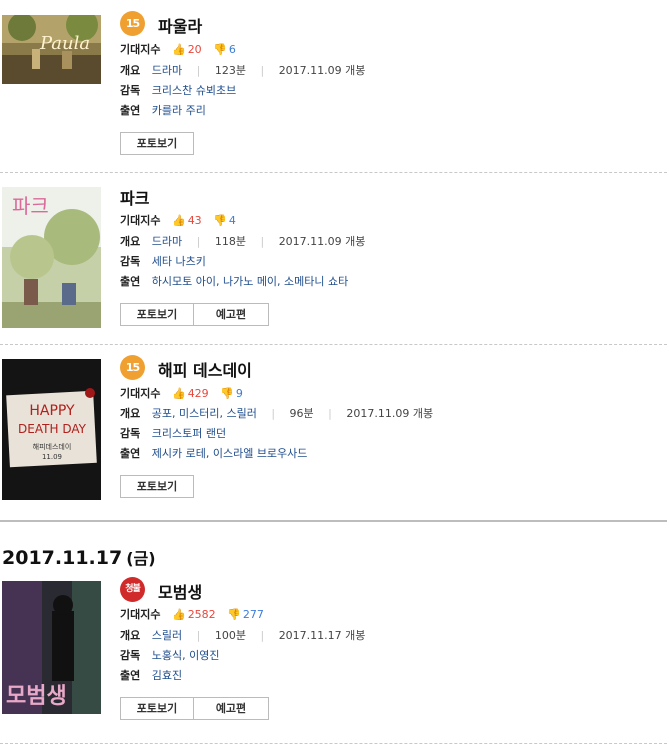  Describe the element at coordinates (322, 635) in the screenshot. I see `release-date: 2017.11.17 개봉` at that location.